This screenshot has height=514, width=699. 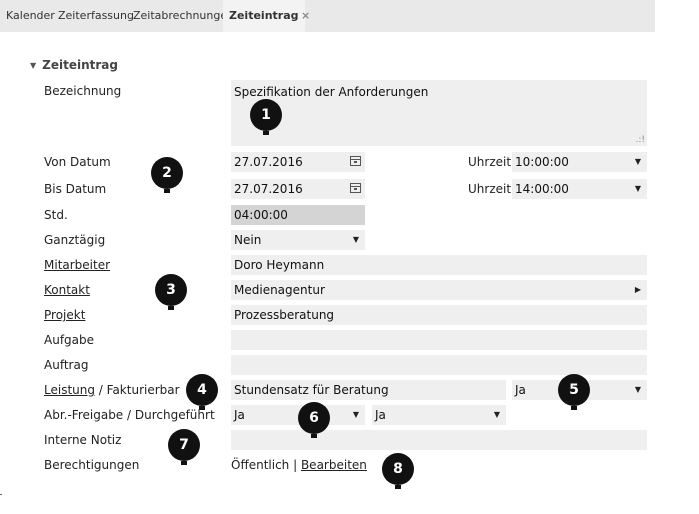 What do you see at coordinates (83, 440) in the screenshot?
I see `label-interne-notiz: Interne Notiz` at bounding box center [83, 440].